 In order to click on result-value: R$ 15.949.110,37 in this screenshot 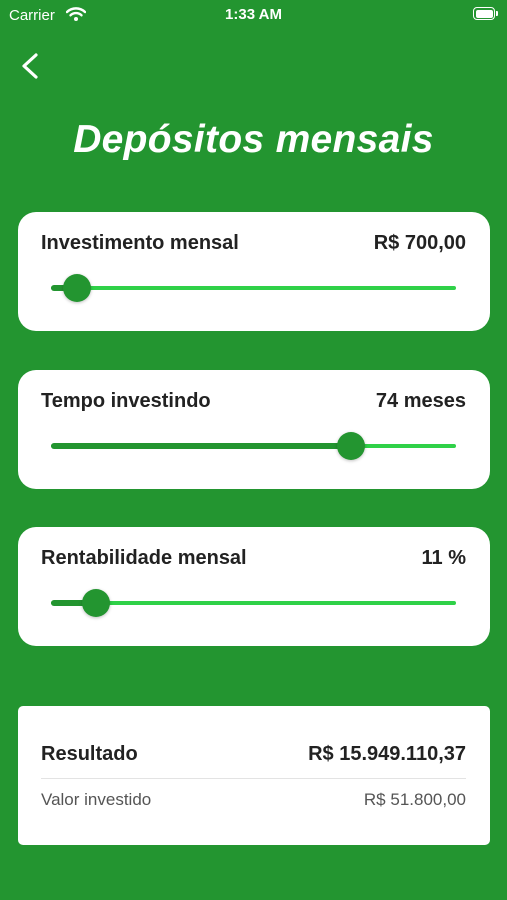, I will do `click(387, 754)`.